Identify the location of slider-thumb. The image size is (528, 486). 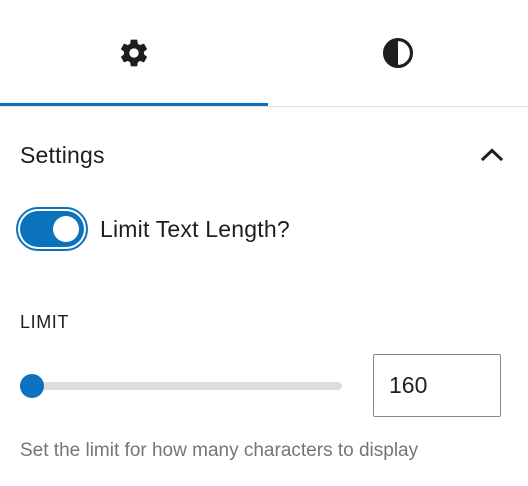
(32, 386).